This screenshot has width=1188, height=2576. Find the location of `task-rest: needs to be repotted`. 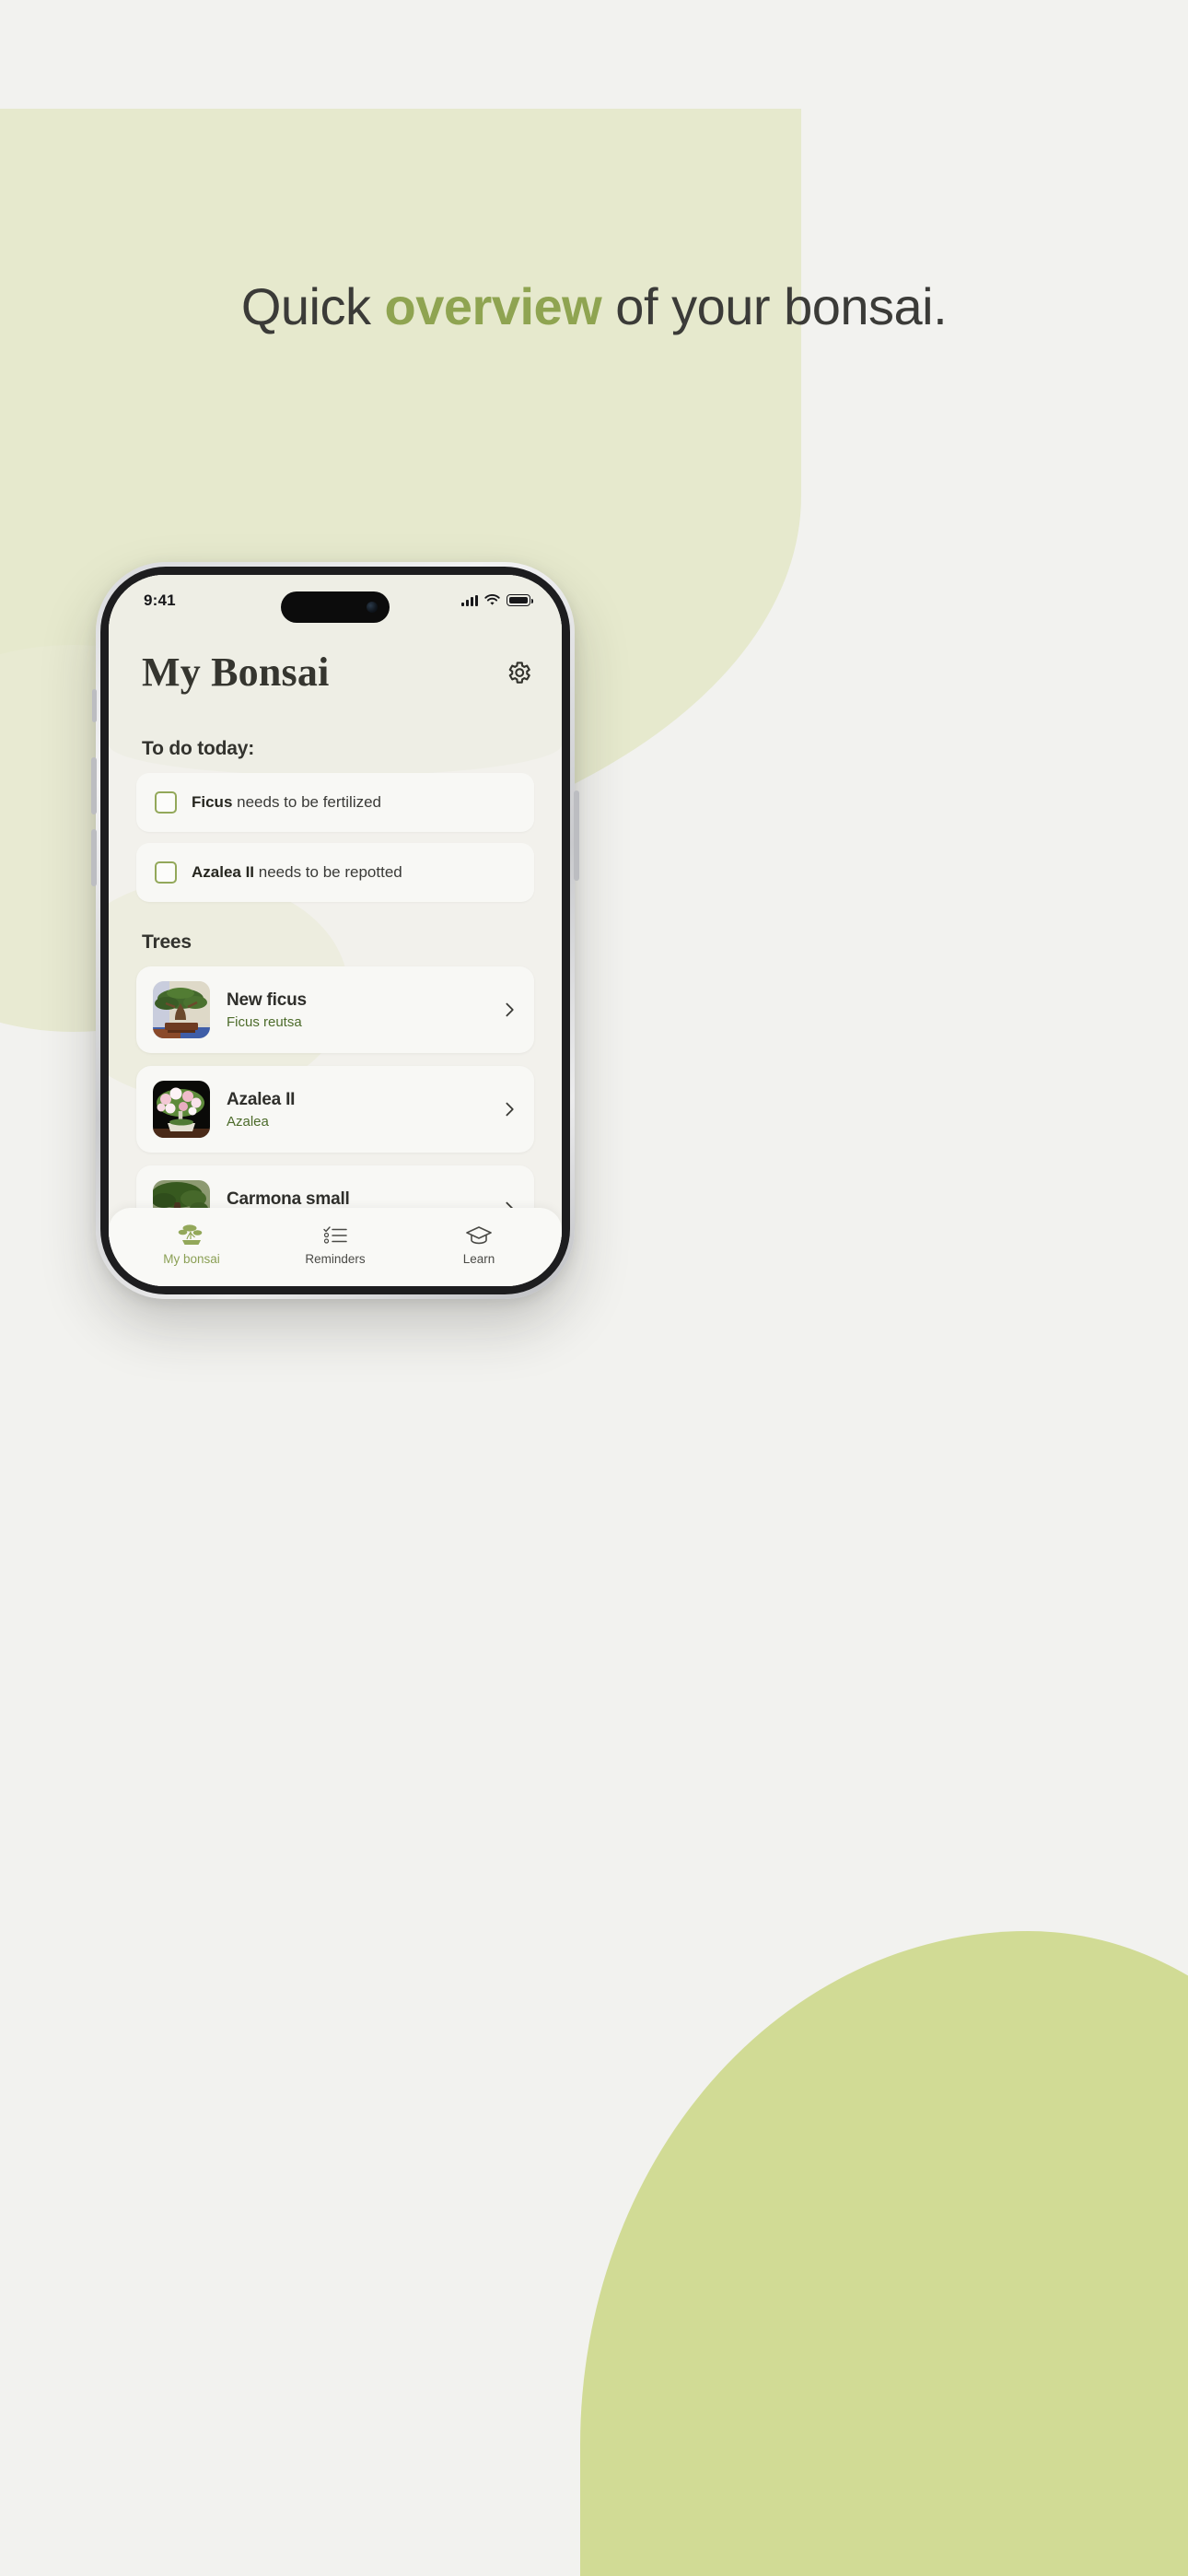

task-rest: needs to be repotted is located at coordinates (328, 872).